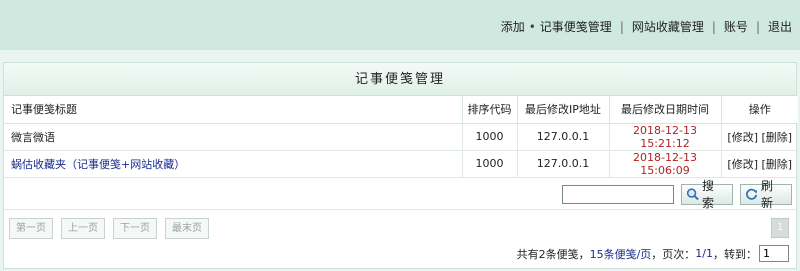  I want to click on bookmarks-manage-link: 网站收藏管理, so click(668, 26).